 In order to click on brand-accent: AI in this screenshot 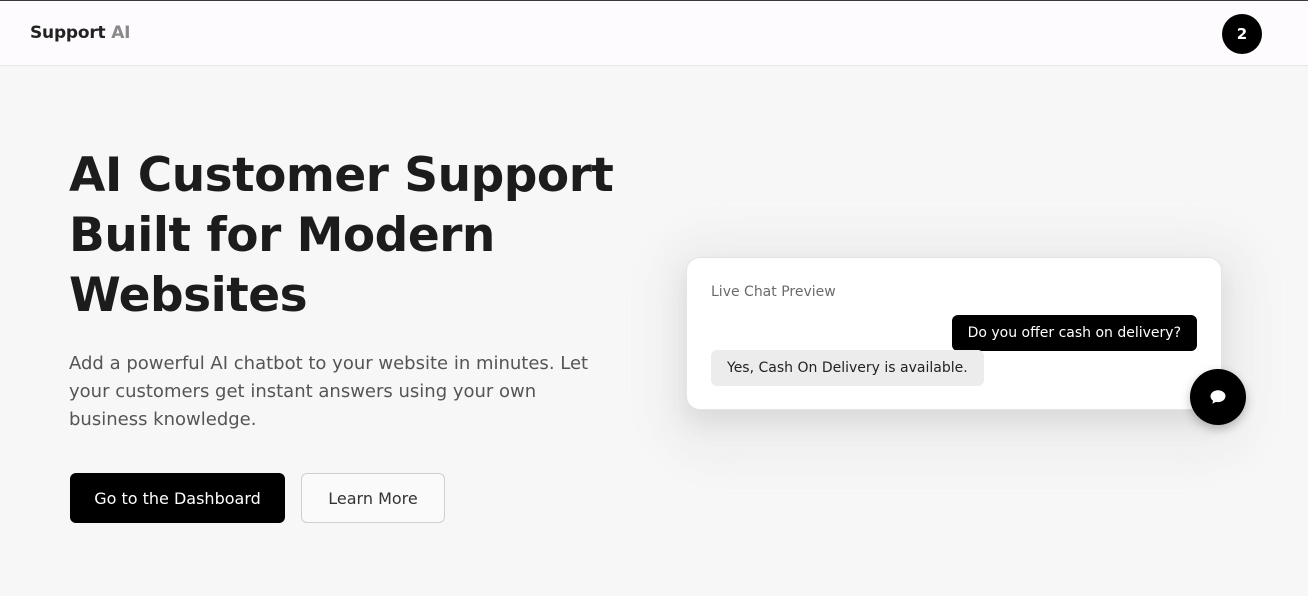, I will do `click(121, 33)`.